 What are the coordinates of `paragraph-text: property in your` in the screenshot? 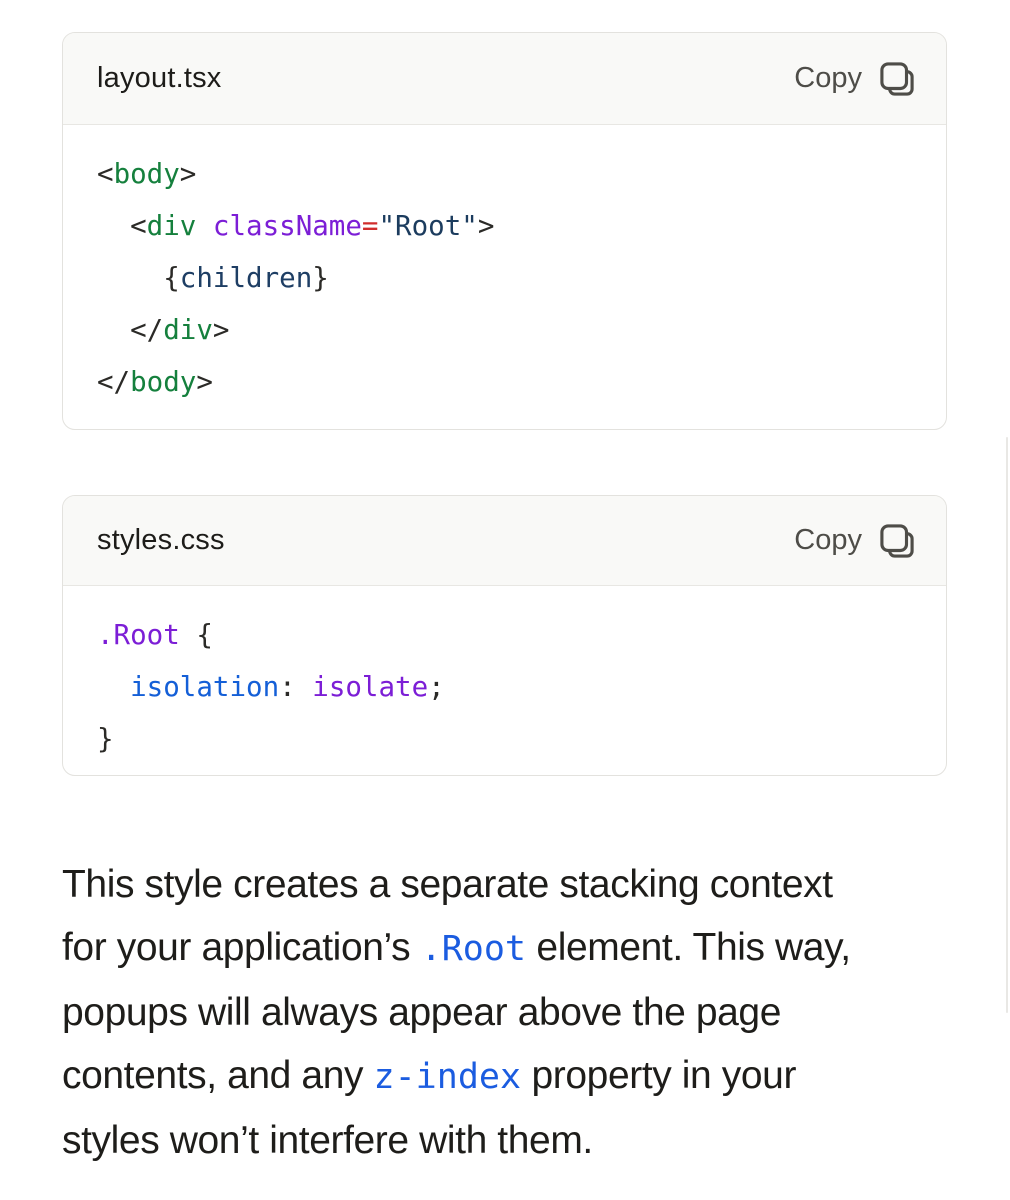 It's located at (659, 1075).